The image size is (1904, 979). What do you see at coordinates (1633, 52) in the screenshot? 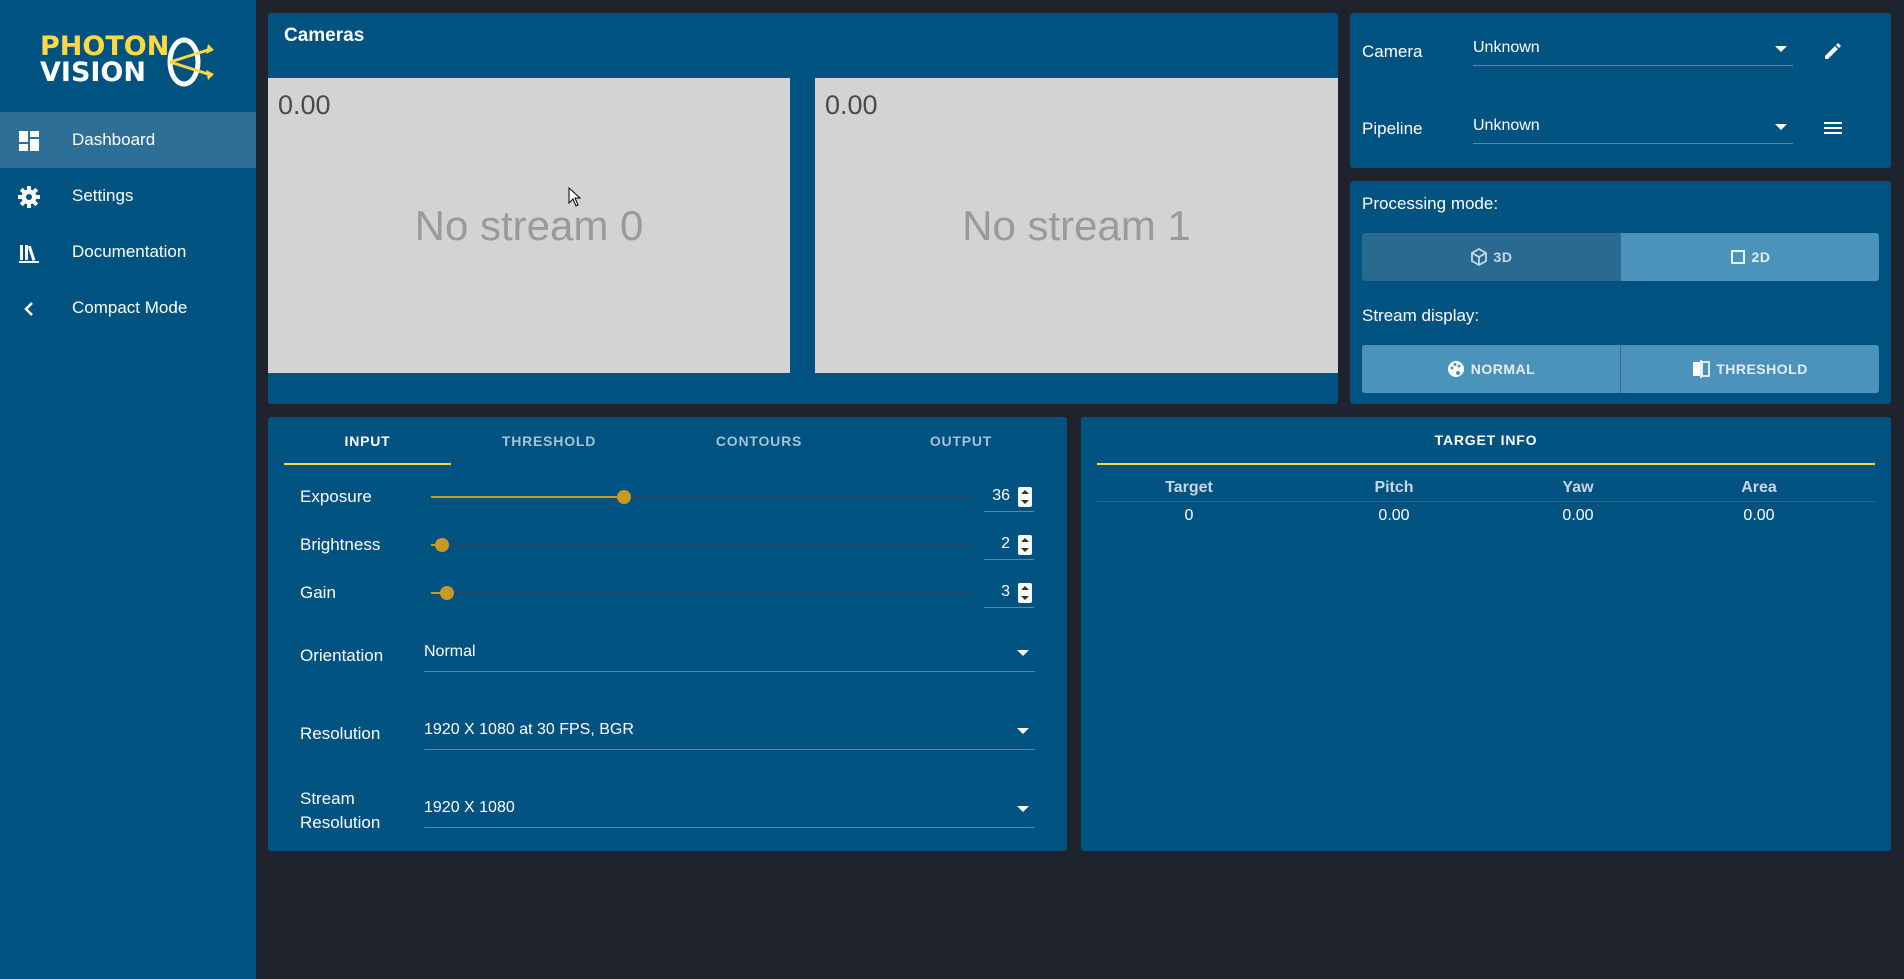
I see `camera-select: Unknown` at bounding box center [1633, 52].